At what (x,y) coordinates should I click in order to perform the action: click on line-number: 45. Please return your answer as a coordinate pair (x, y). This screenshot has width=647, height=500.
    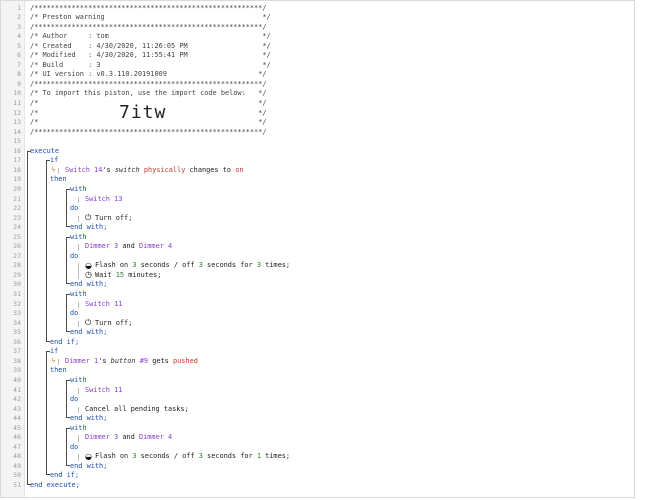
    Looking at the image, I should click on (17, 427).